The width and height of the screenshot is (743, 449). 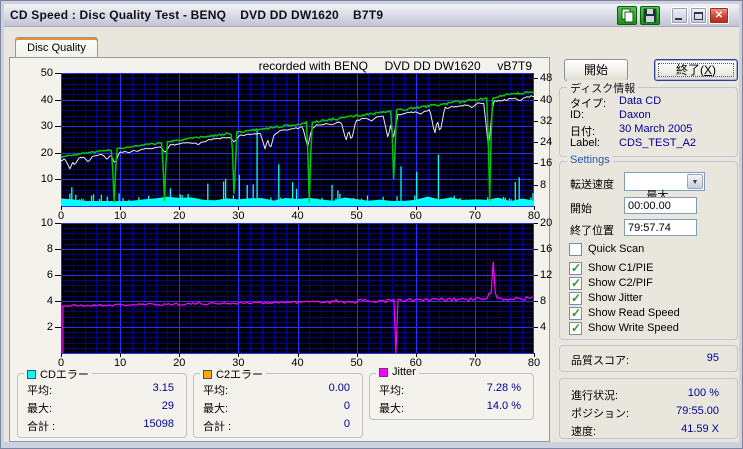 I want to click on save-icon-glyph, so click(x=650, y=15).